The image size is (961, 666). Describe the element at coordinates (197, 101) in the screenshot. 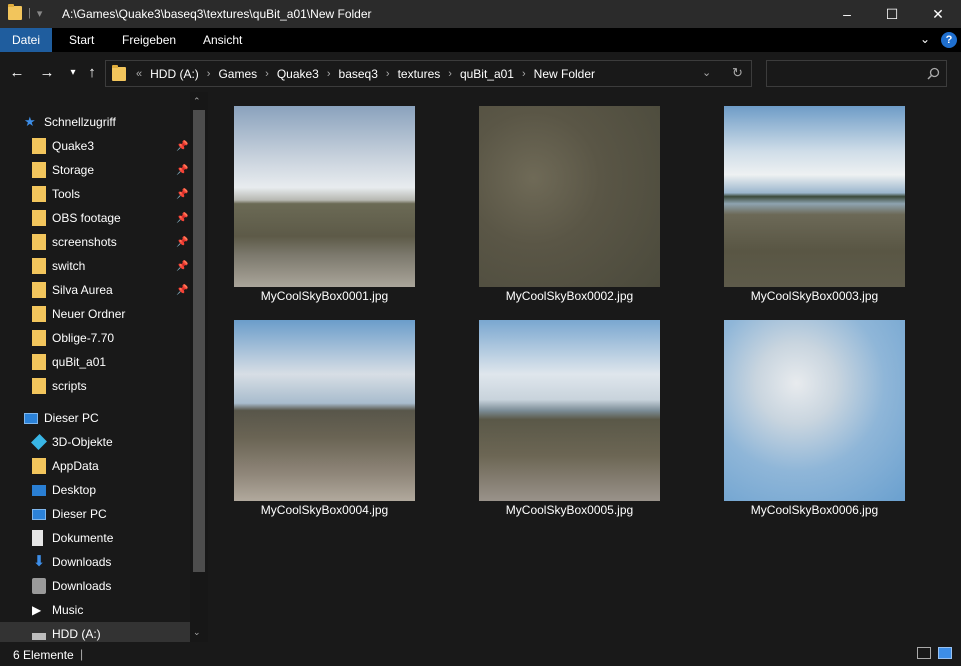

I see `scroll-up-chevron-icon: ⌃` at that location.